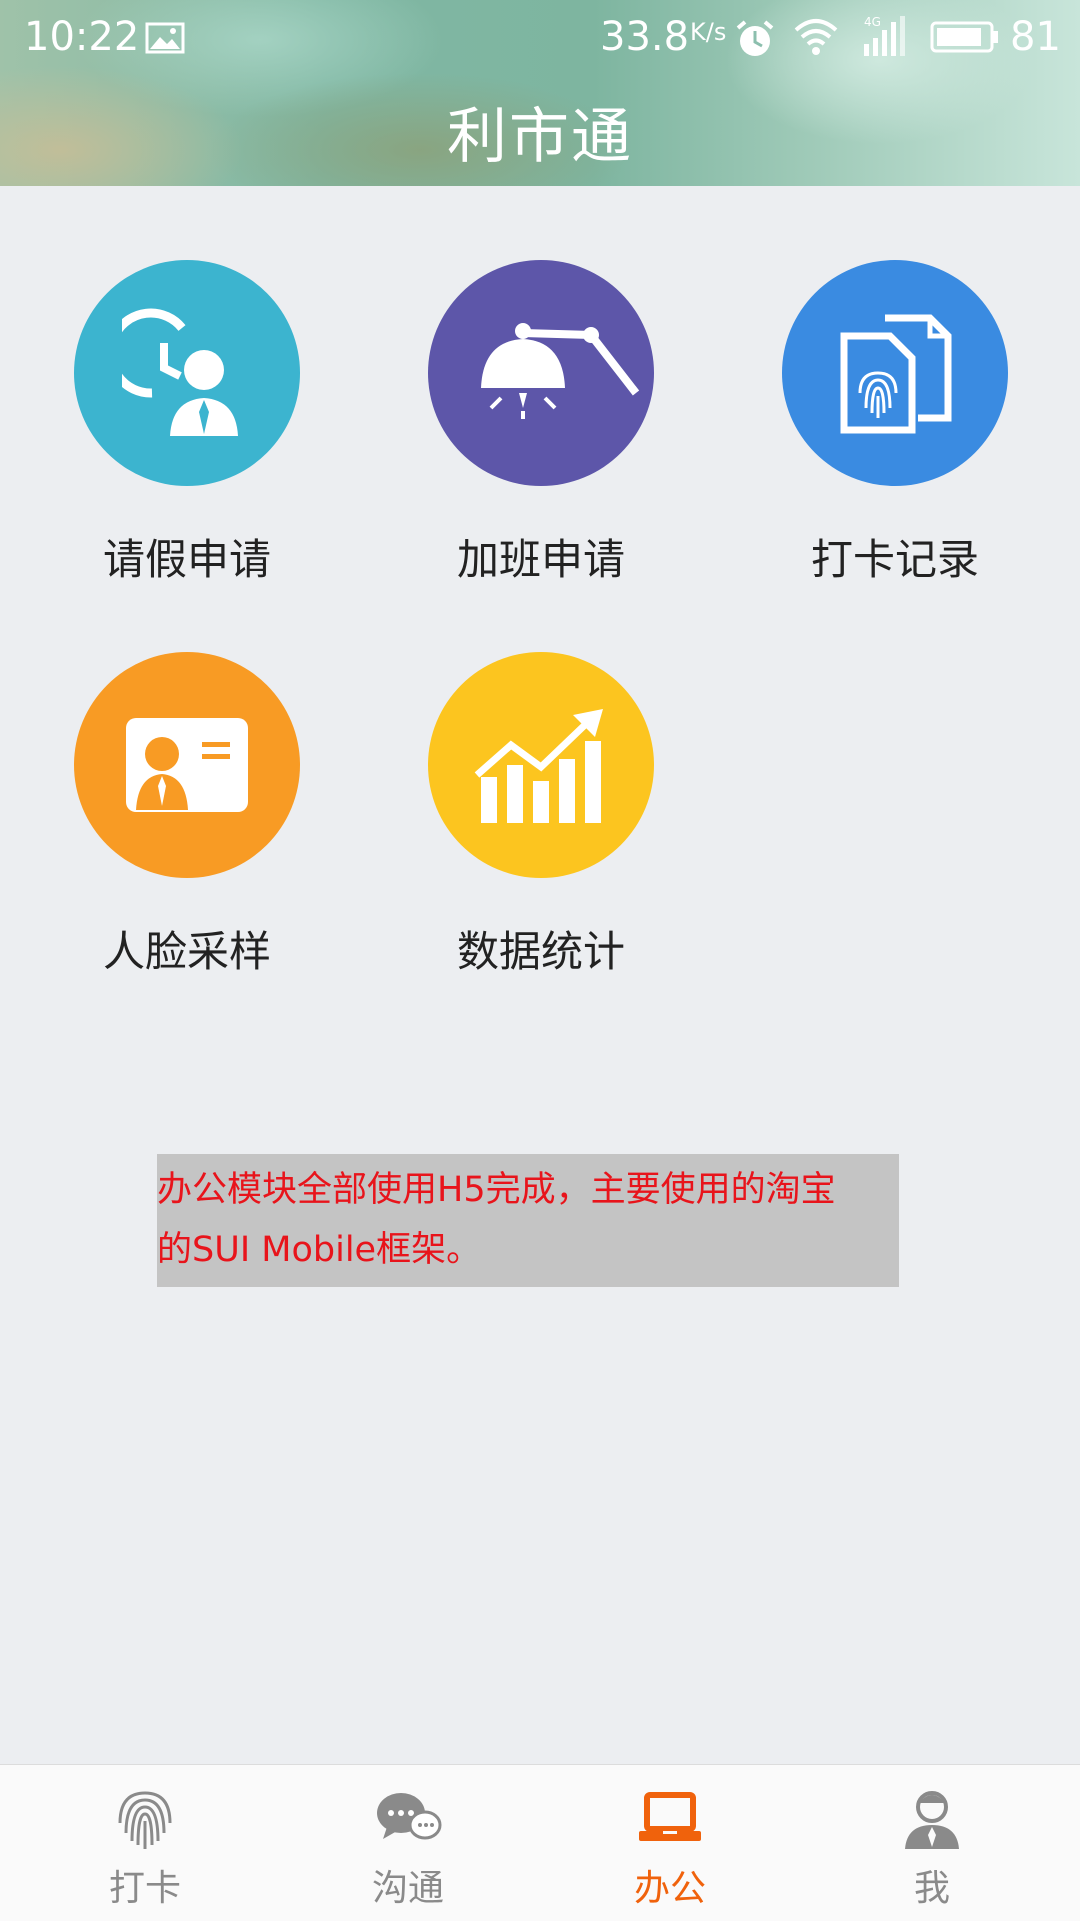 The image size is (1080, 1921). I want to click on status-time: 10:22, so click(82, 37).